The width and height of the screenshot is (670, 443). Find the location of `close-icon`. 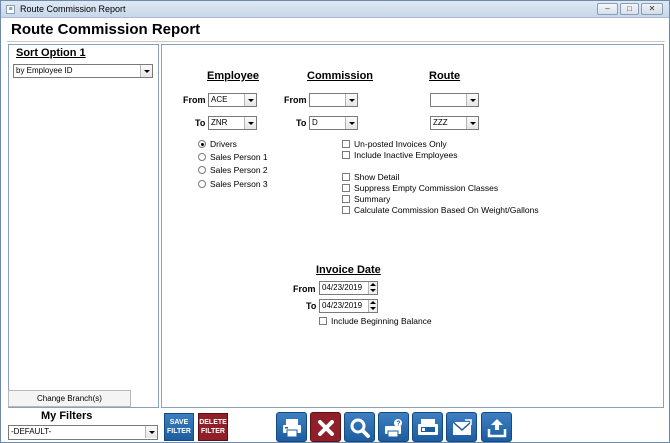

close-icon is located at coordinates (326, 428).